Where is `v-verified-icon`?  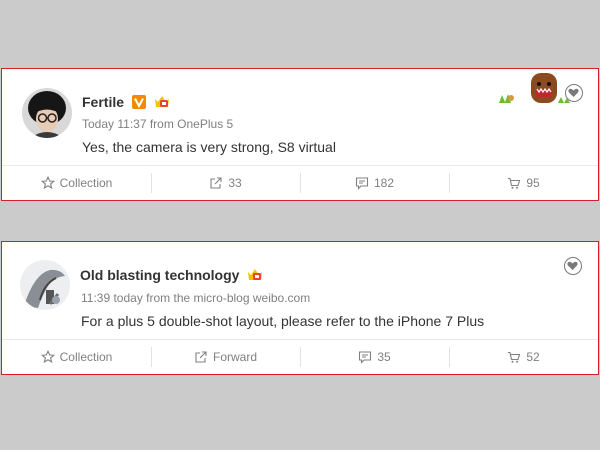 v-verified-icon is located at coordinates (138, 103).